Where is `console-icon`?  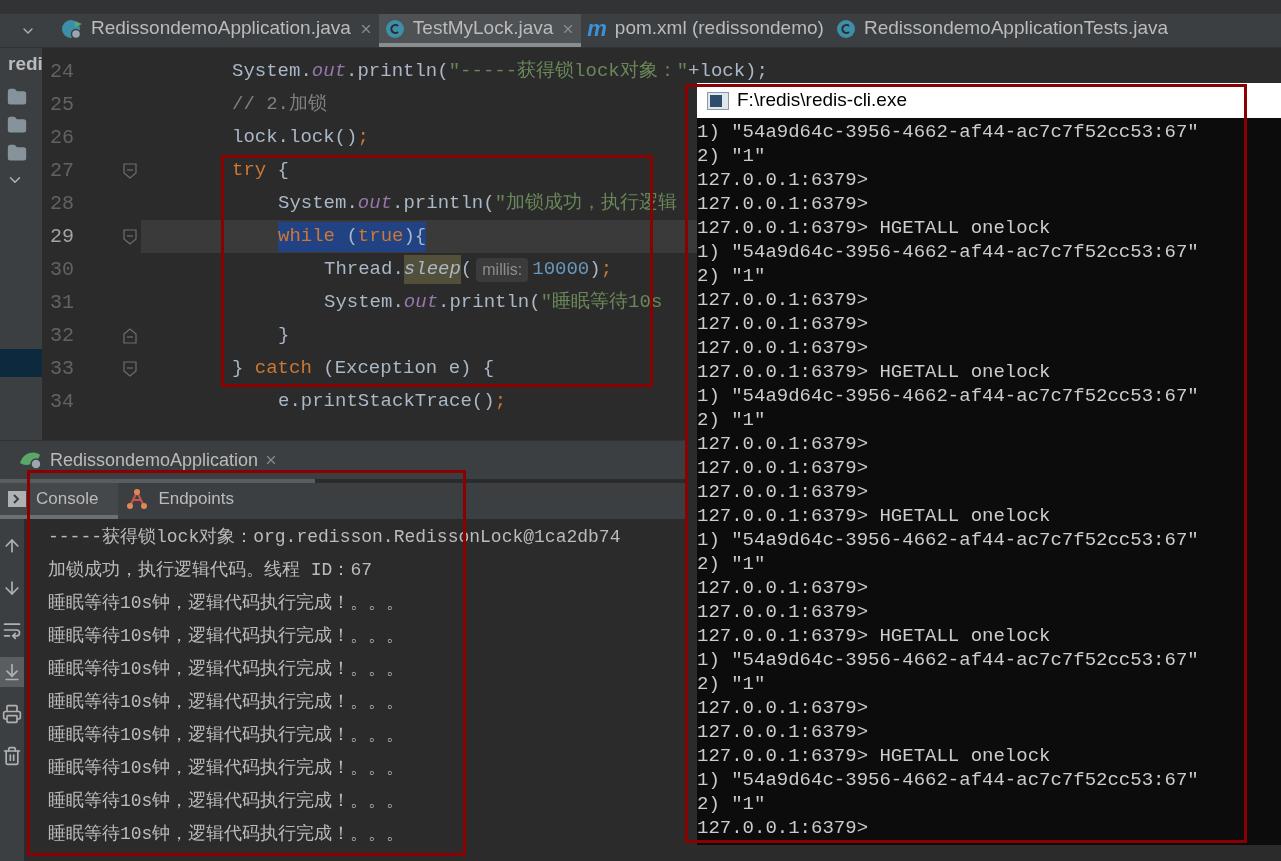 console-icon is located at coordinates (17, 499).